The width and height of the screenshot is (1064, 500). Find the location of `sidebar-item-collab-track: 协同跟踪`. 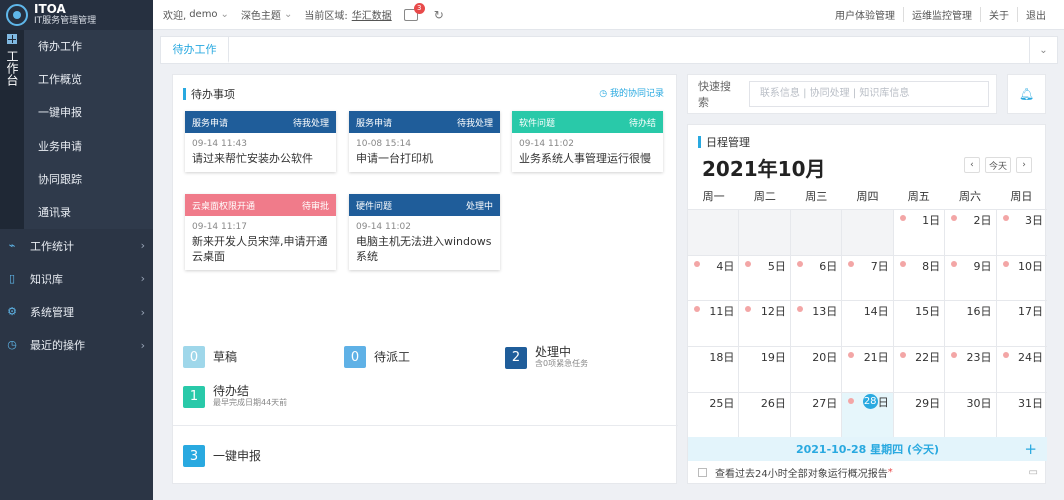

sidebar-item-collab-track: 协同跟踪 is located at coordinates (88, 179).